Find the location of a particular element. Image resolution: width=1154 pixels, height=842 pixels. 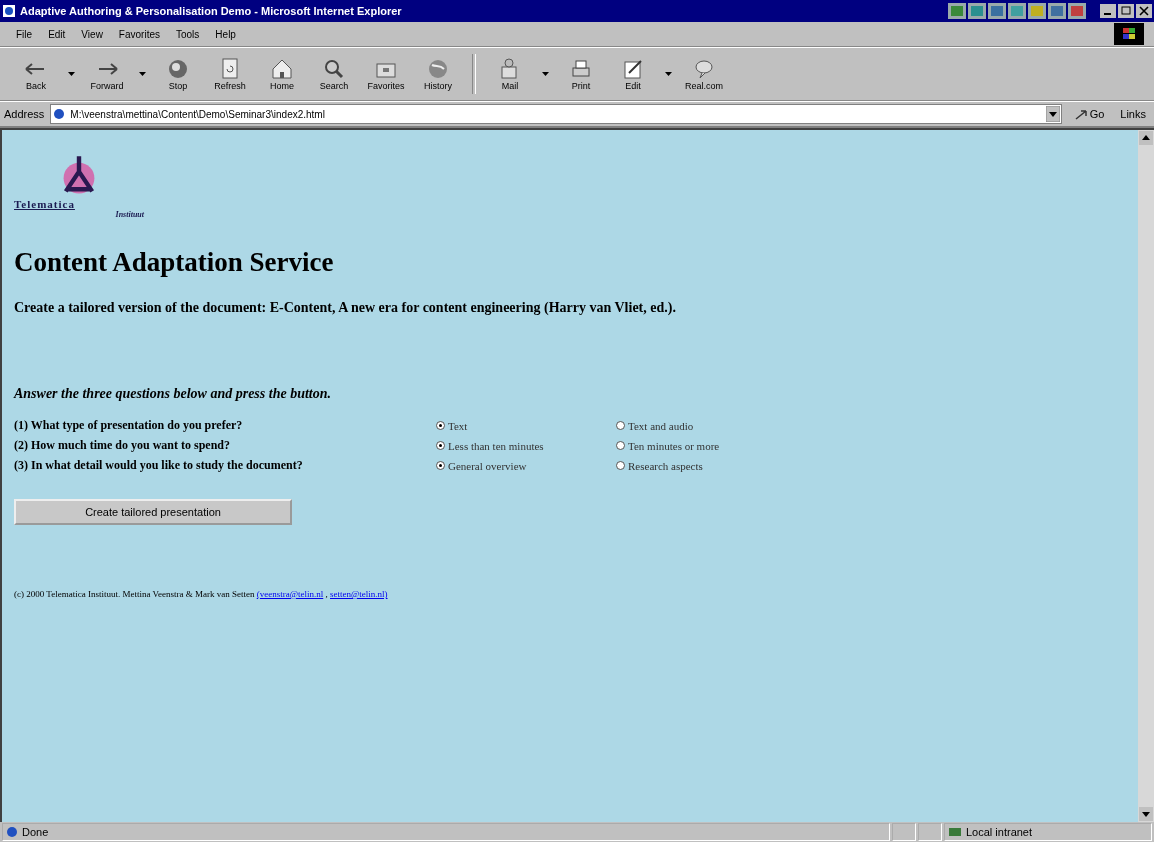

minimize-icon is located at coordinates (1108, 11).